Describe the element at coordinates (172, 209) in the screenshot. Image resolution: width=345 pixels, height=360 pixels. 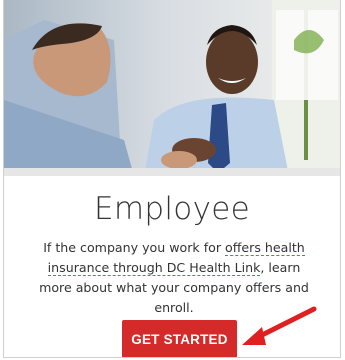
I see `card-title: Employee` at that location.